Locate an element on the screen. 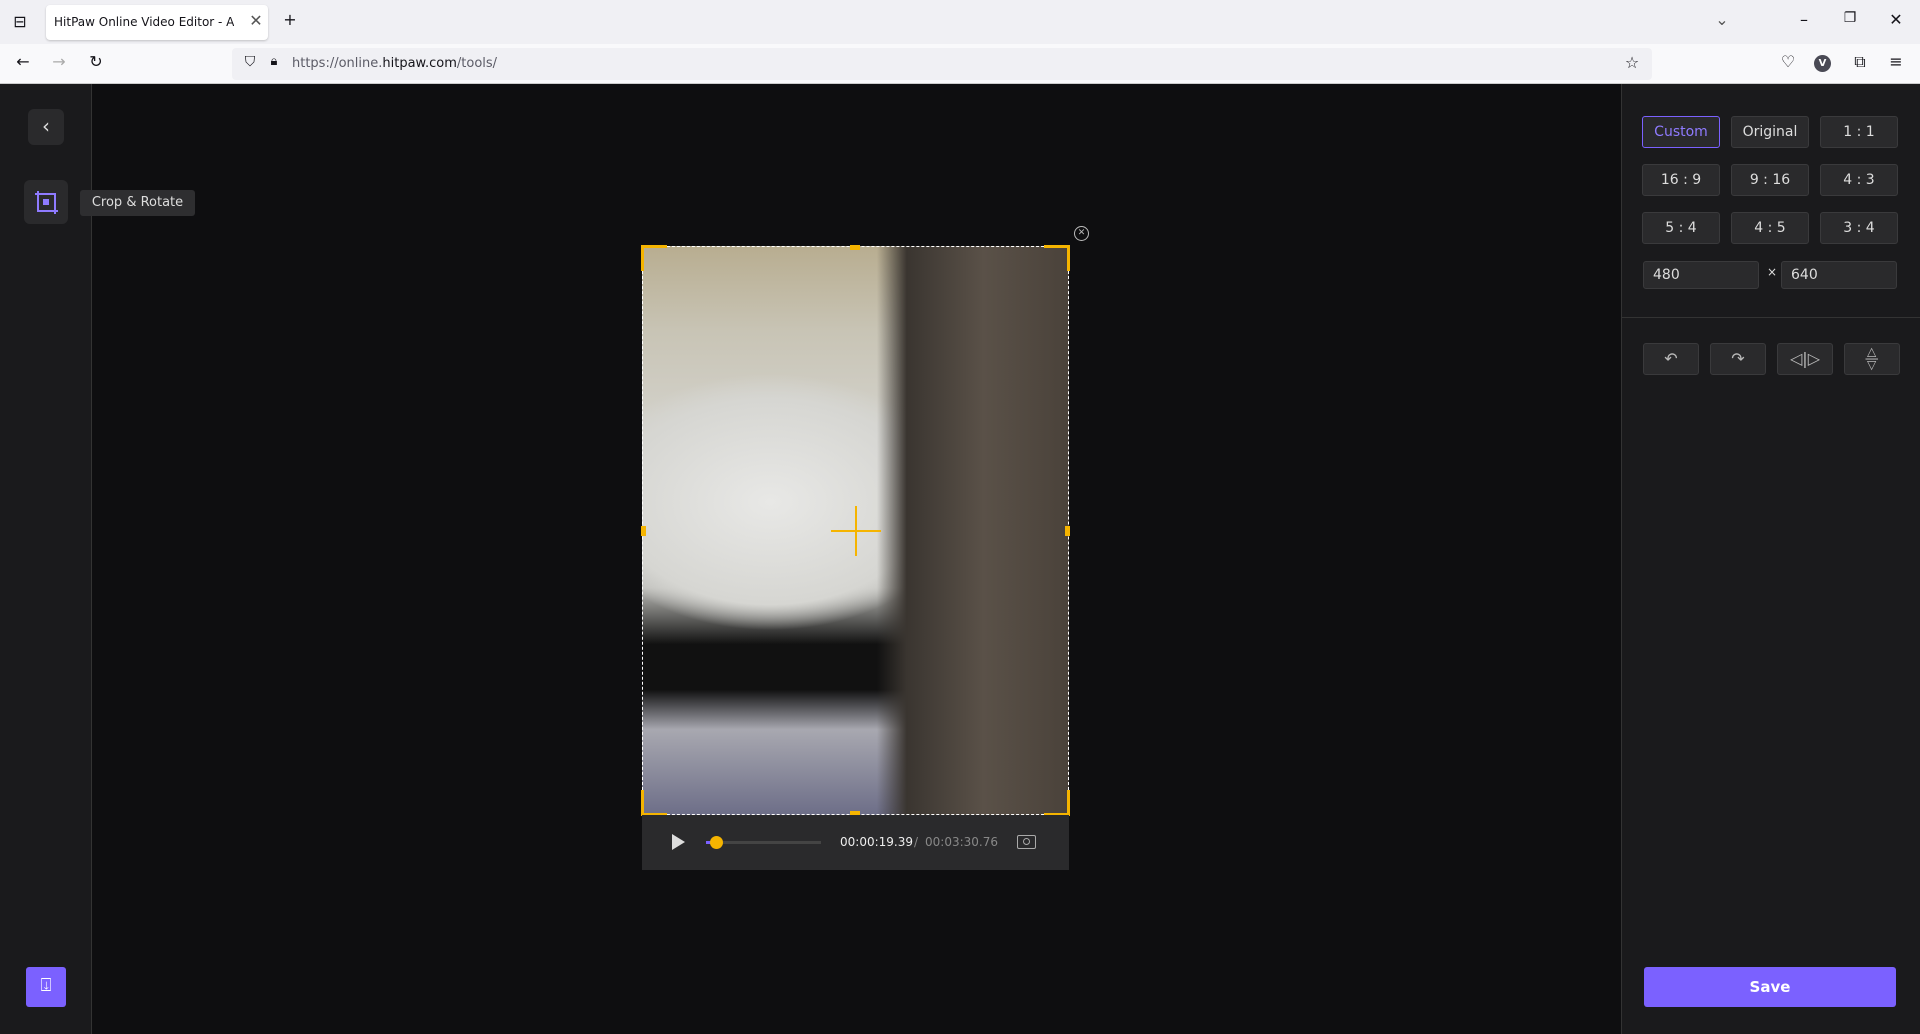 This screenshot has width=1920, height=1034. back-icon: ← is located at coordinates (23, 61).